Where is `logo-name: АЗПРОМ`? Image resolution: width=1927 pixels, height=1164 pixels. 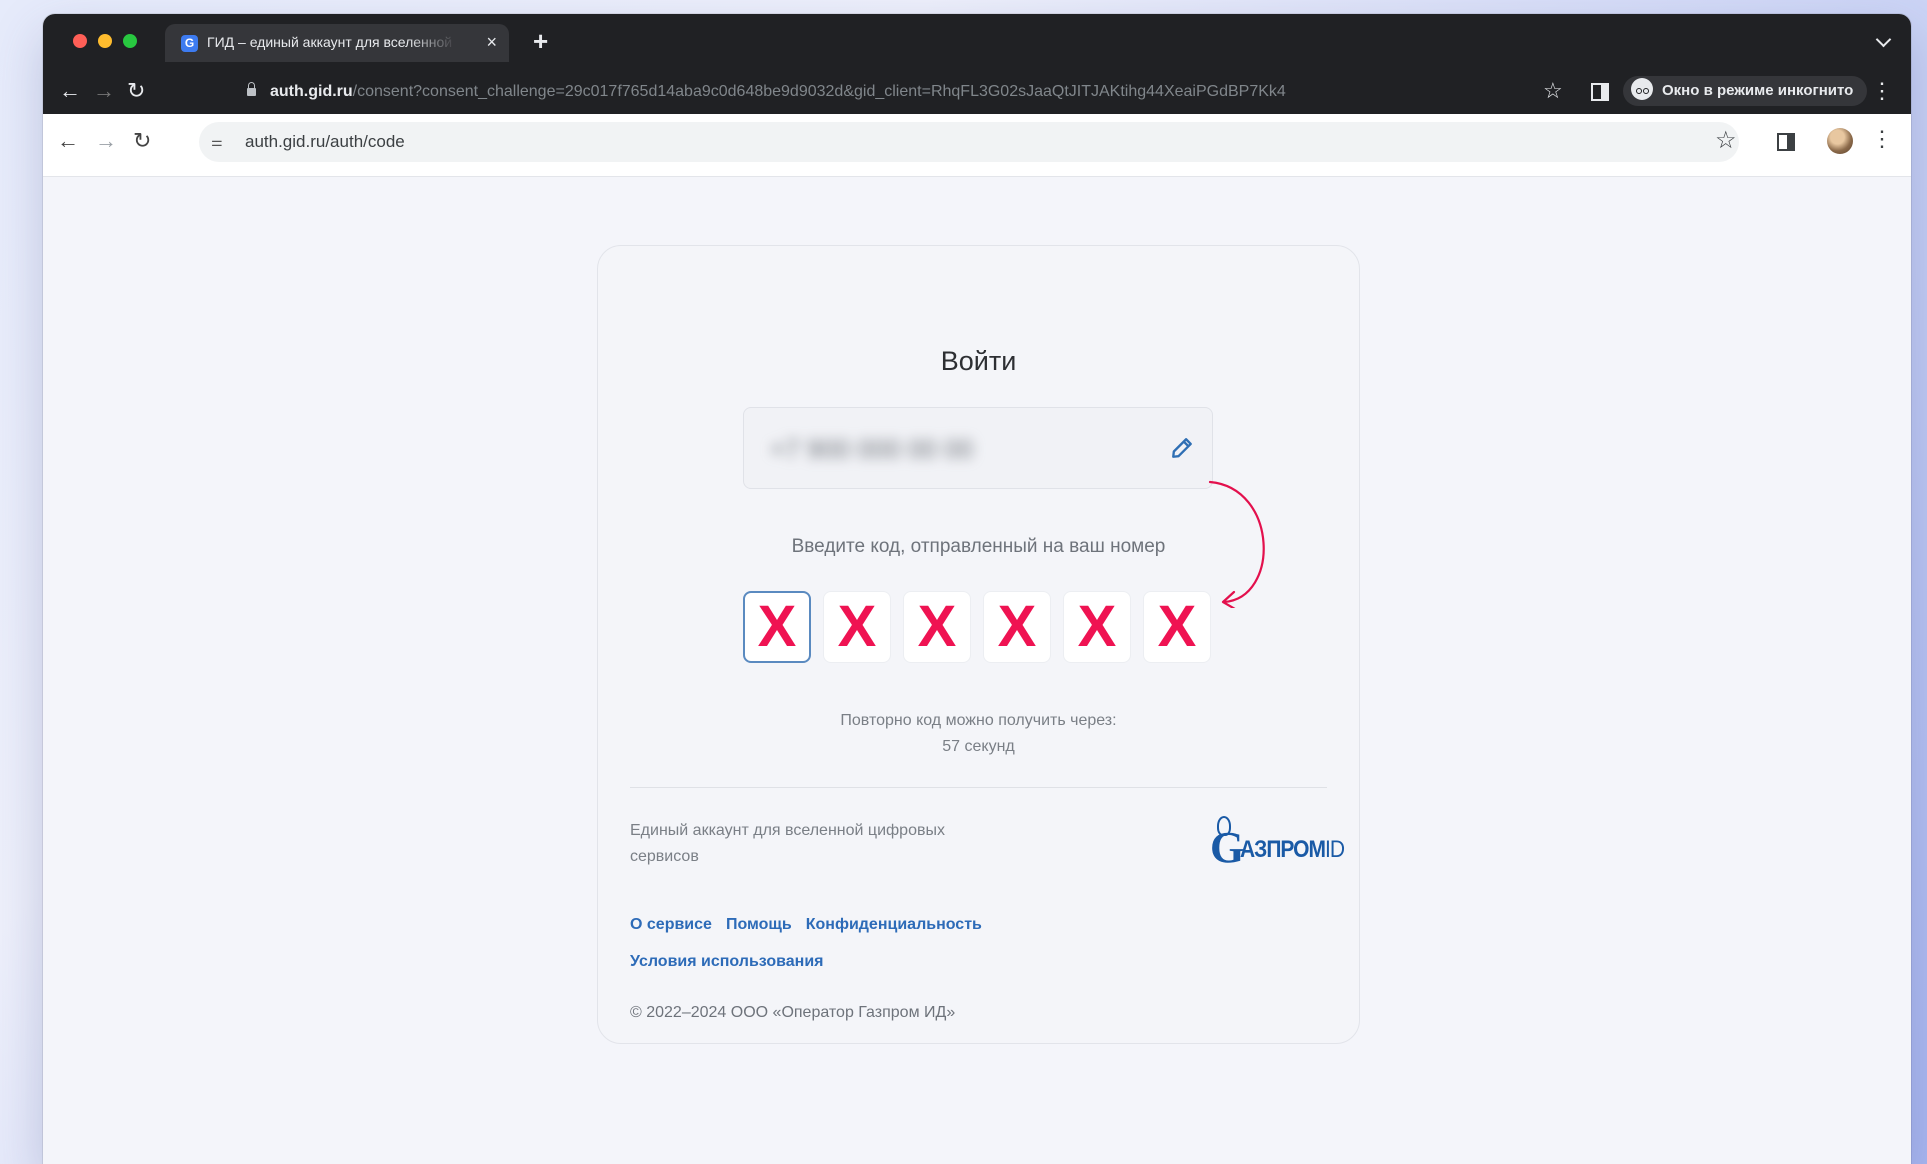
logo-name: АЗПРОМ is located at coordinates (1283, 849).